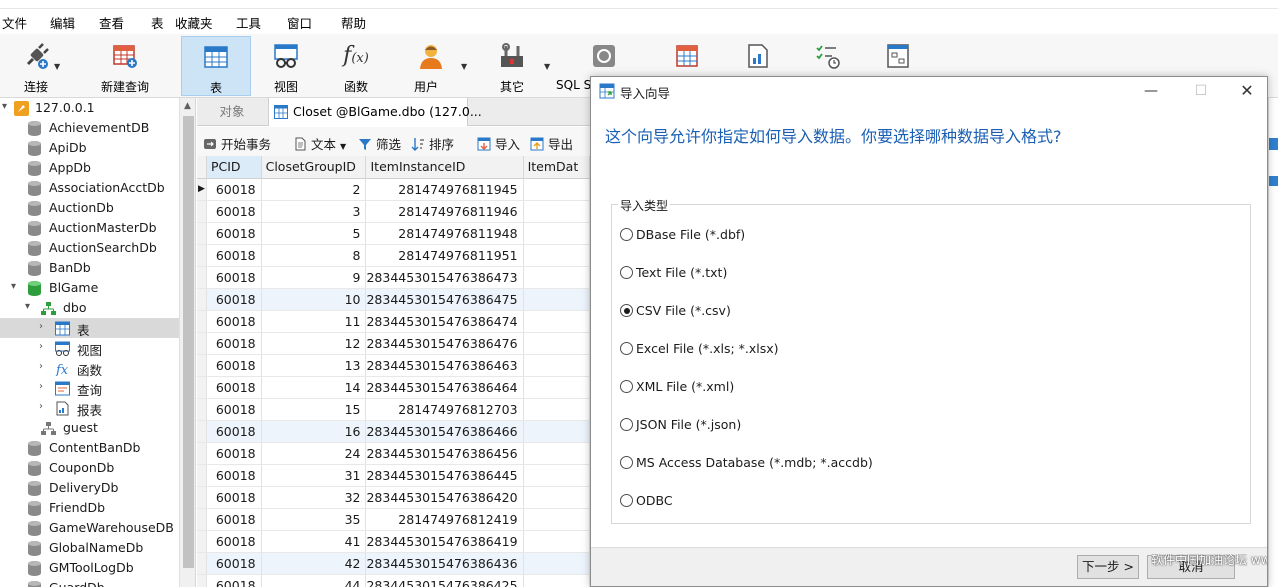 The width and height of the screenshot is (1278, 587). What do you see at coordinates (314, 299) in the screenshot?
I see `table-cell: 10` at bounding box center [314, 299].